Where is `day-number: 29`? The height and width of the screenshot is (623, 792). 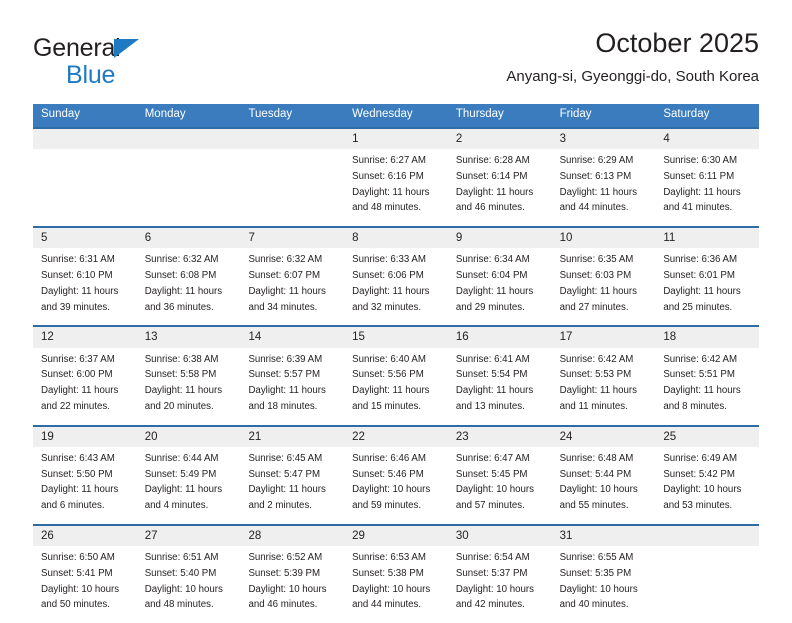 day-number: 29 is located at coordinates (396, 536).